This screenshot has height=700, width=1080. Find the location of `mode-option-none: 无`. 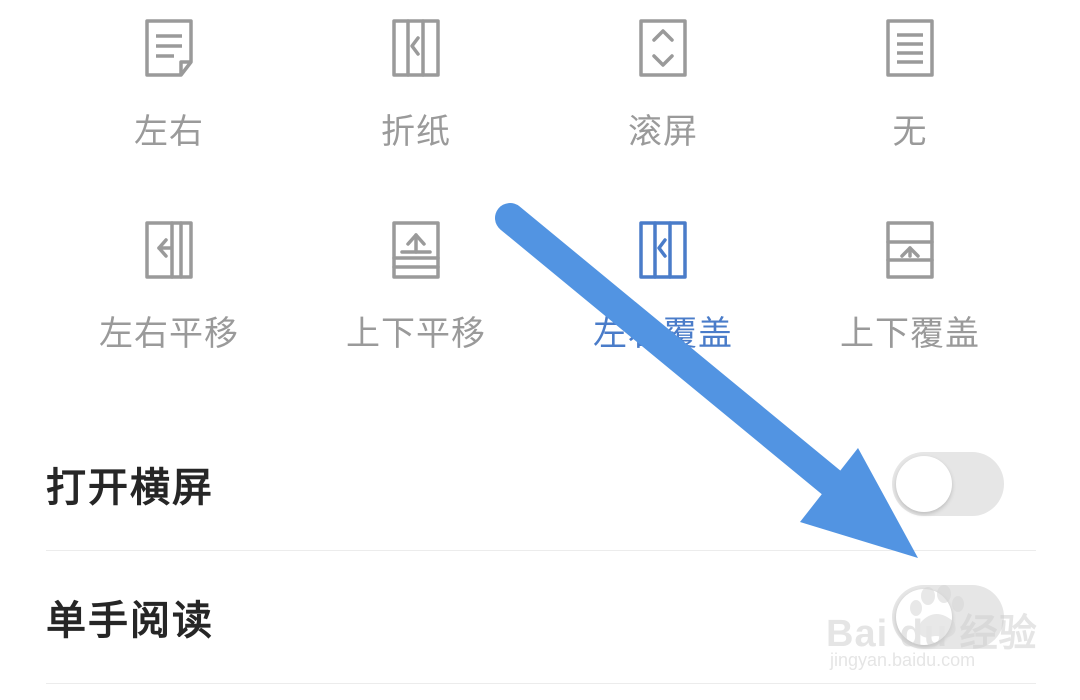

mode-option-none: 无 is located at coordinates (910, 85).